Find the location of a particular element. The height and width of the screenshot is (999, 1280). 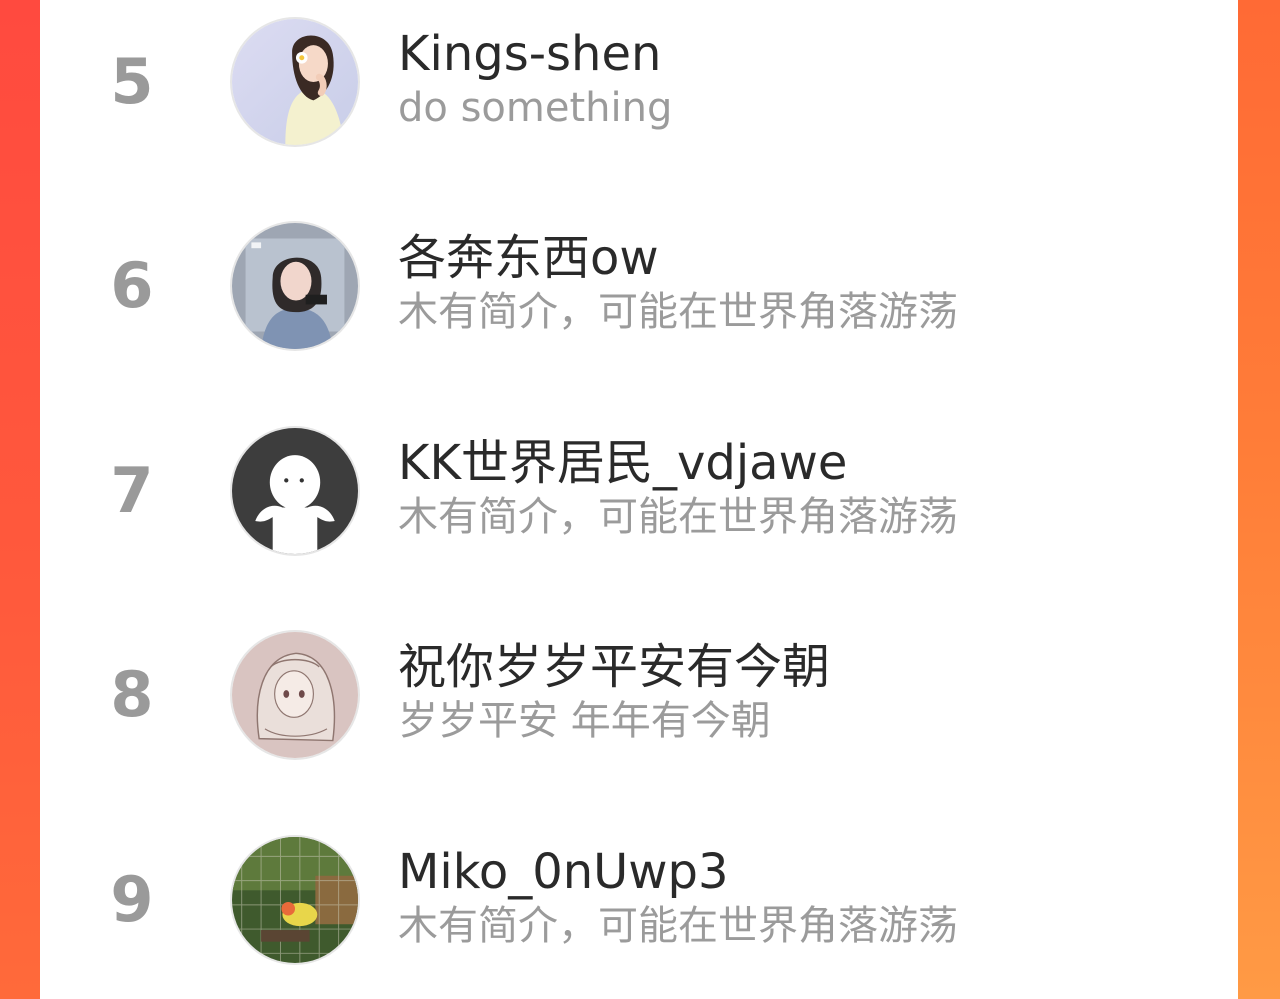

user-bio: 岁岁平安 年年有今朝 is located at coordinates (584, 721).